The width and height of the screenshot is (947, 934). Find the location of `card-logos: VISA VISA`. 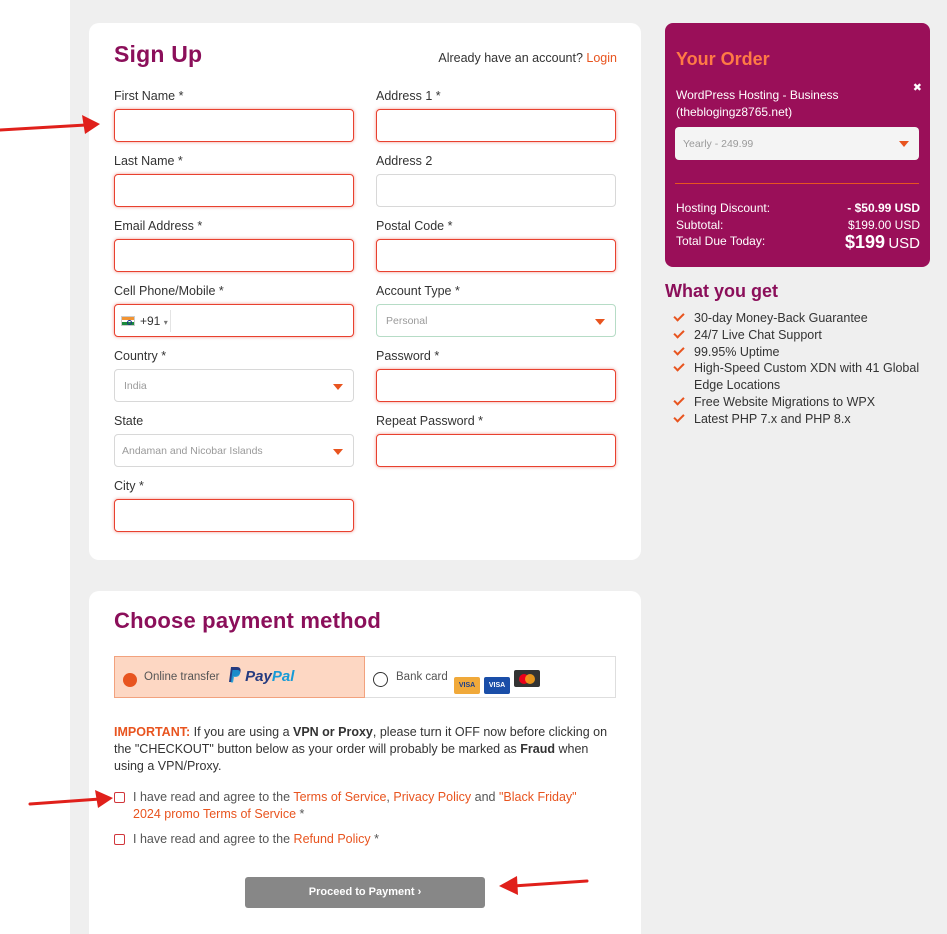

card-logos: VISA VISA is located at coordinates (499, 682).